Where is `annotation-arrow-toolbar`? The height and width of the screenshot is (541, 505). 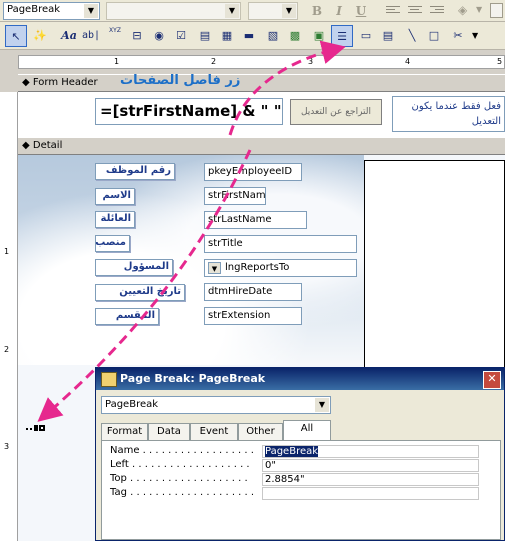
annotation-arrow-toolbar is located at coordinates (287, 88).